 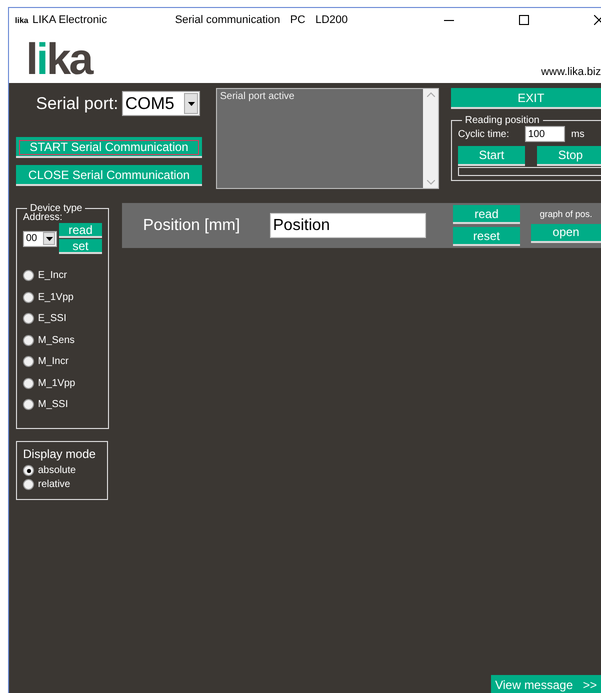 I want to click on serial-port-label: Serial port:, so click(x=77, y=104).